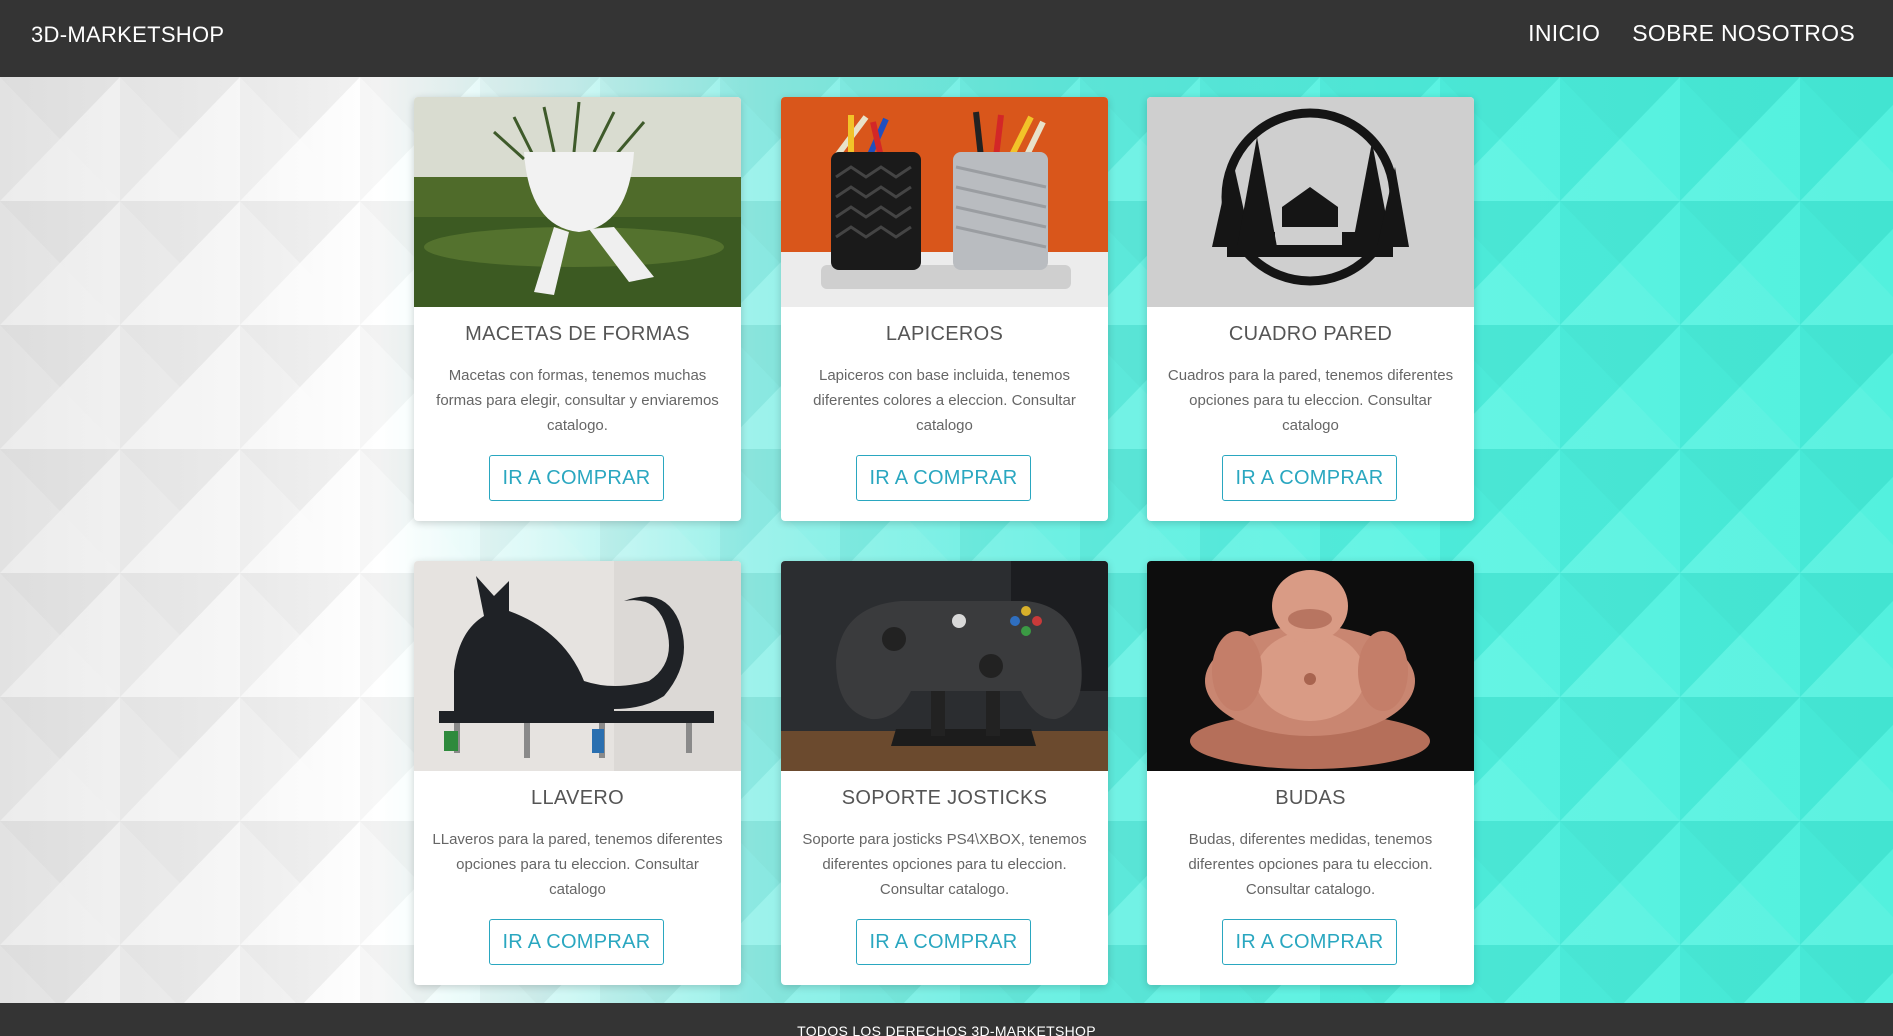 The width and height of the screenshot is (1893, 1036). What do you see at coordinates (1310, 202) in the screenshot?
I see `product-image-cuadro` at bounding box center [1310, 202].